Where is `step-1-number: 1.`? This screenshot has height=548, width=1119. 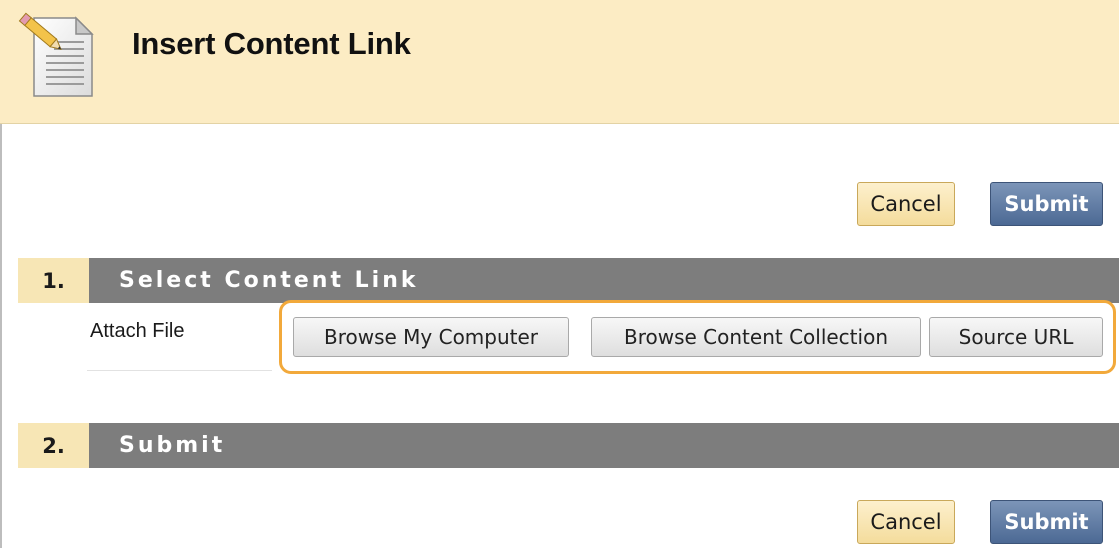
step-1-number: 1. is located at coordinates (53, 280).